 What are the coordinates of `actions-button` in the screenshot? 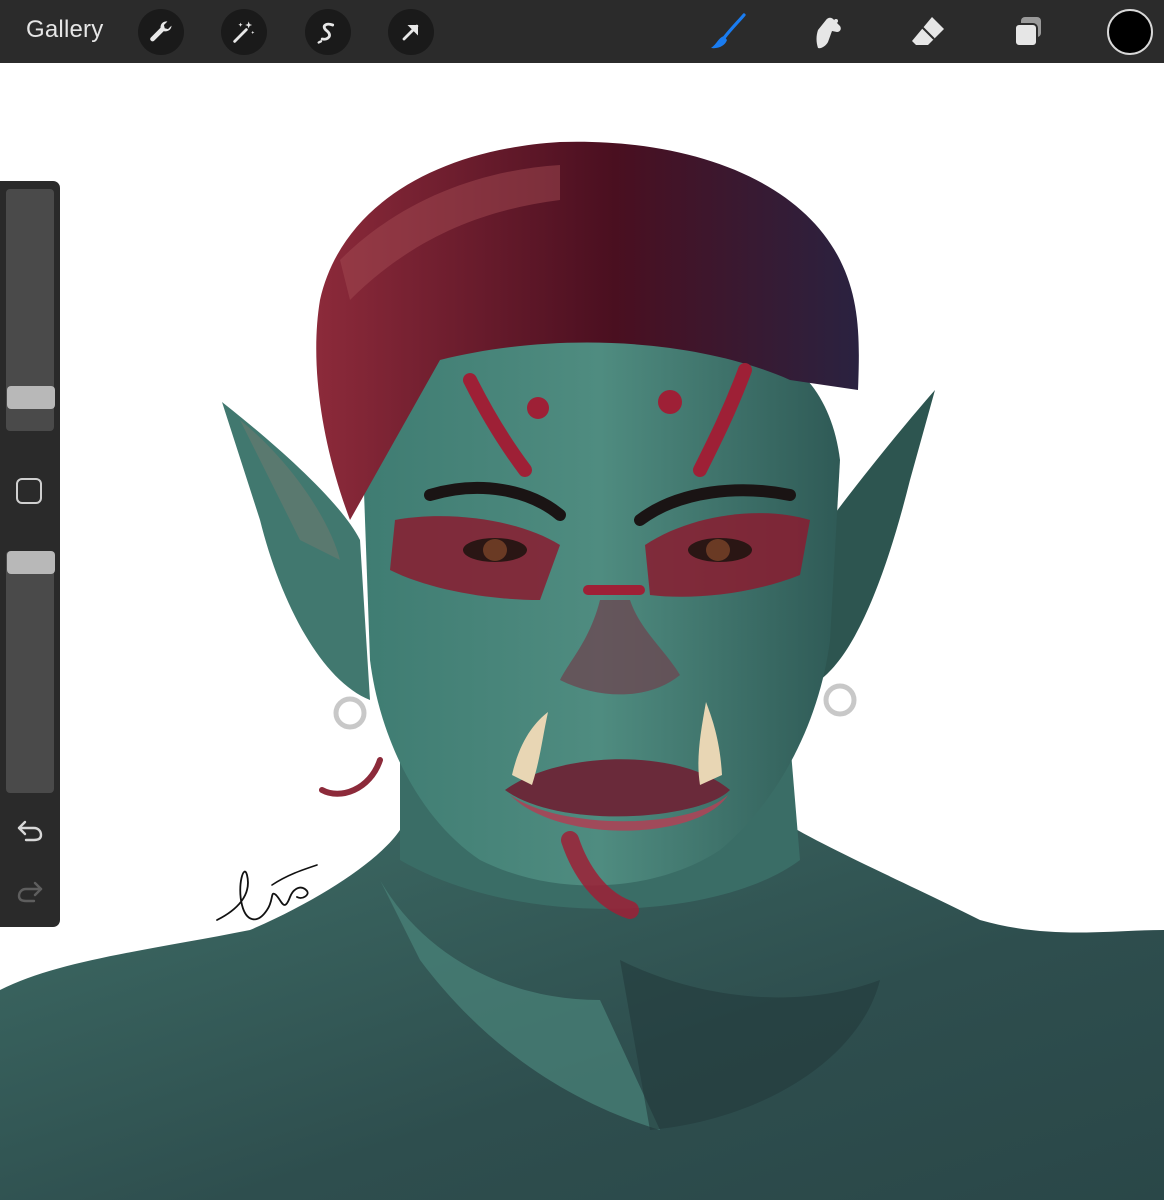 It's located at (161, 32).